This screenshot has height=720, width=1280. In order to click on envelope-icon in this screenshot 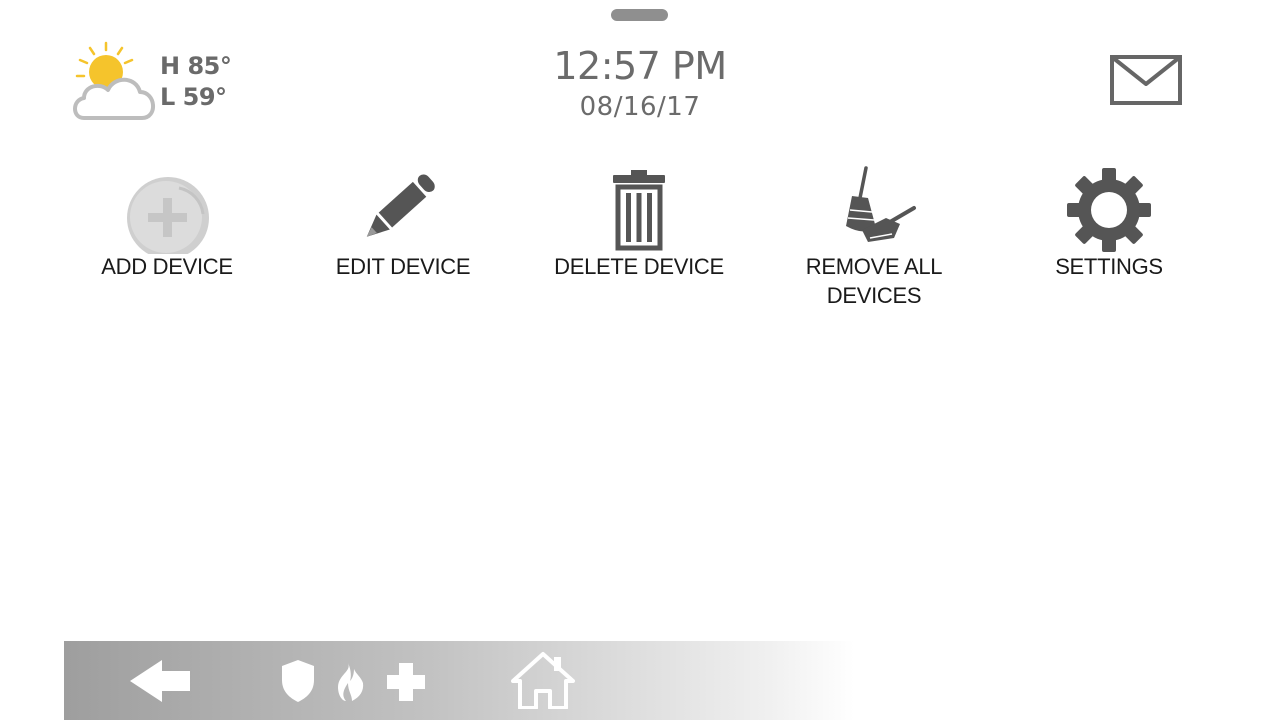, I will do `click(1146, 80)`.